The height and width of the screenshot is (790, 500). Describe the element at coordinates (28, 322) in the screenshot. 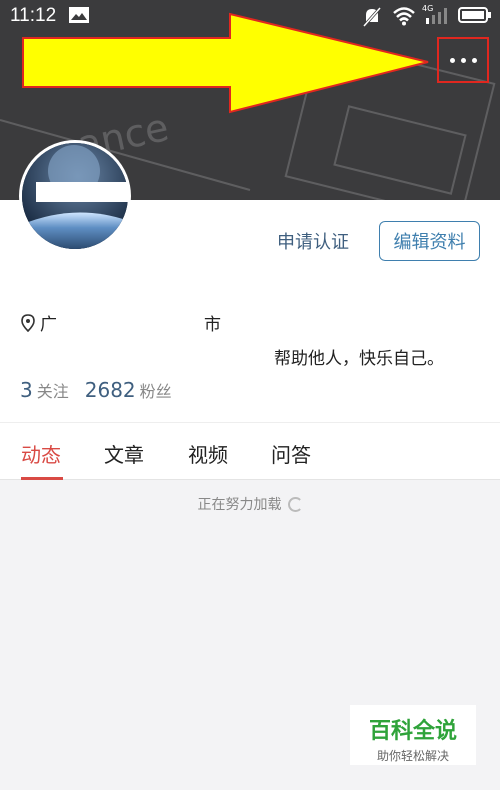

I see `location-pin-icon` at that location.